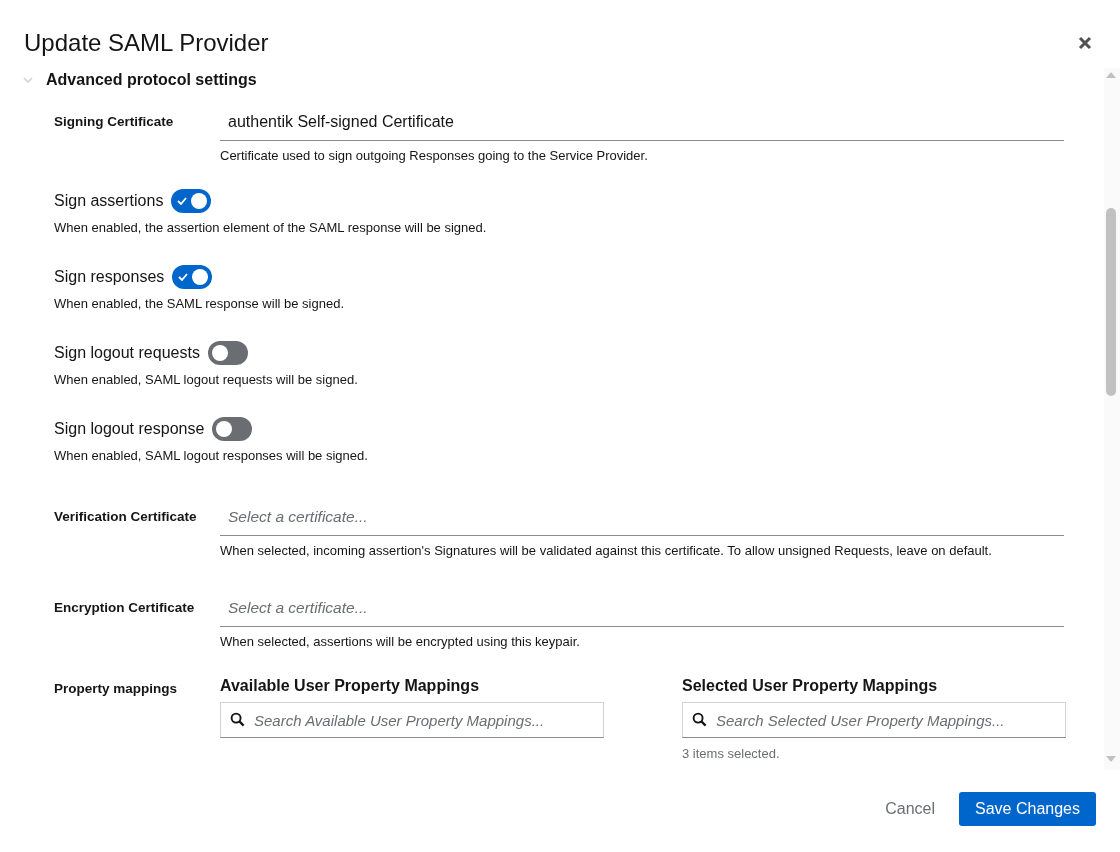 The width and height of the screenshot is (1120, 852). I want to click on switch-label: Sign assertions, so click(109, 201).